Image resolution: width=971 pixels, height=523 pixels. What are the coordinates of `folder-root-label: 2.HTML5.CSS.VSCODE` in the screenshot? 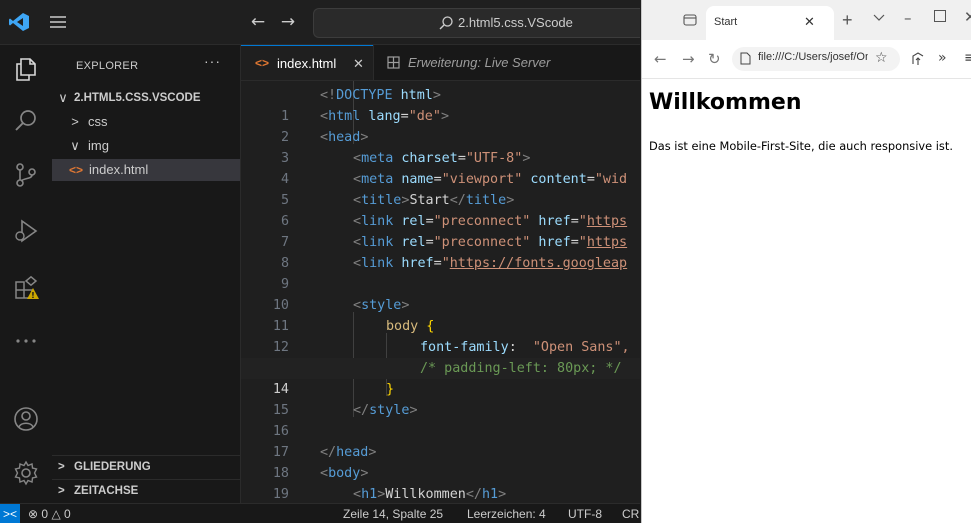 It's located at (137, 98).